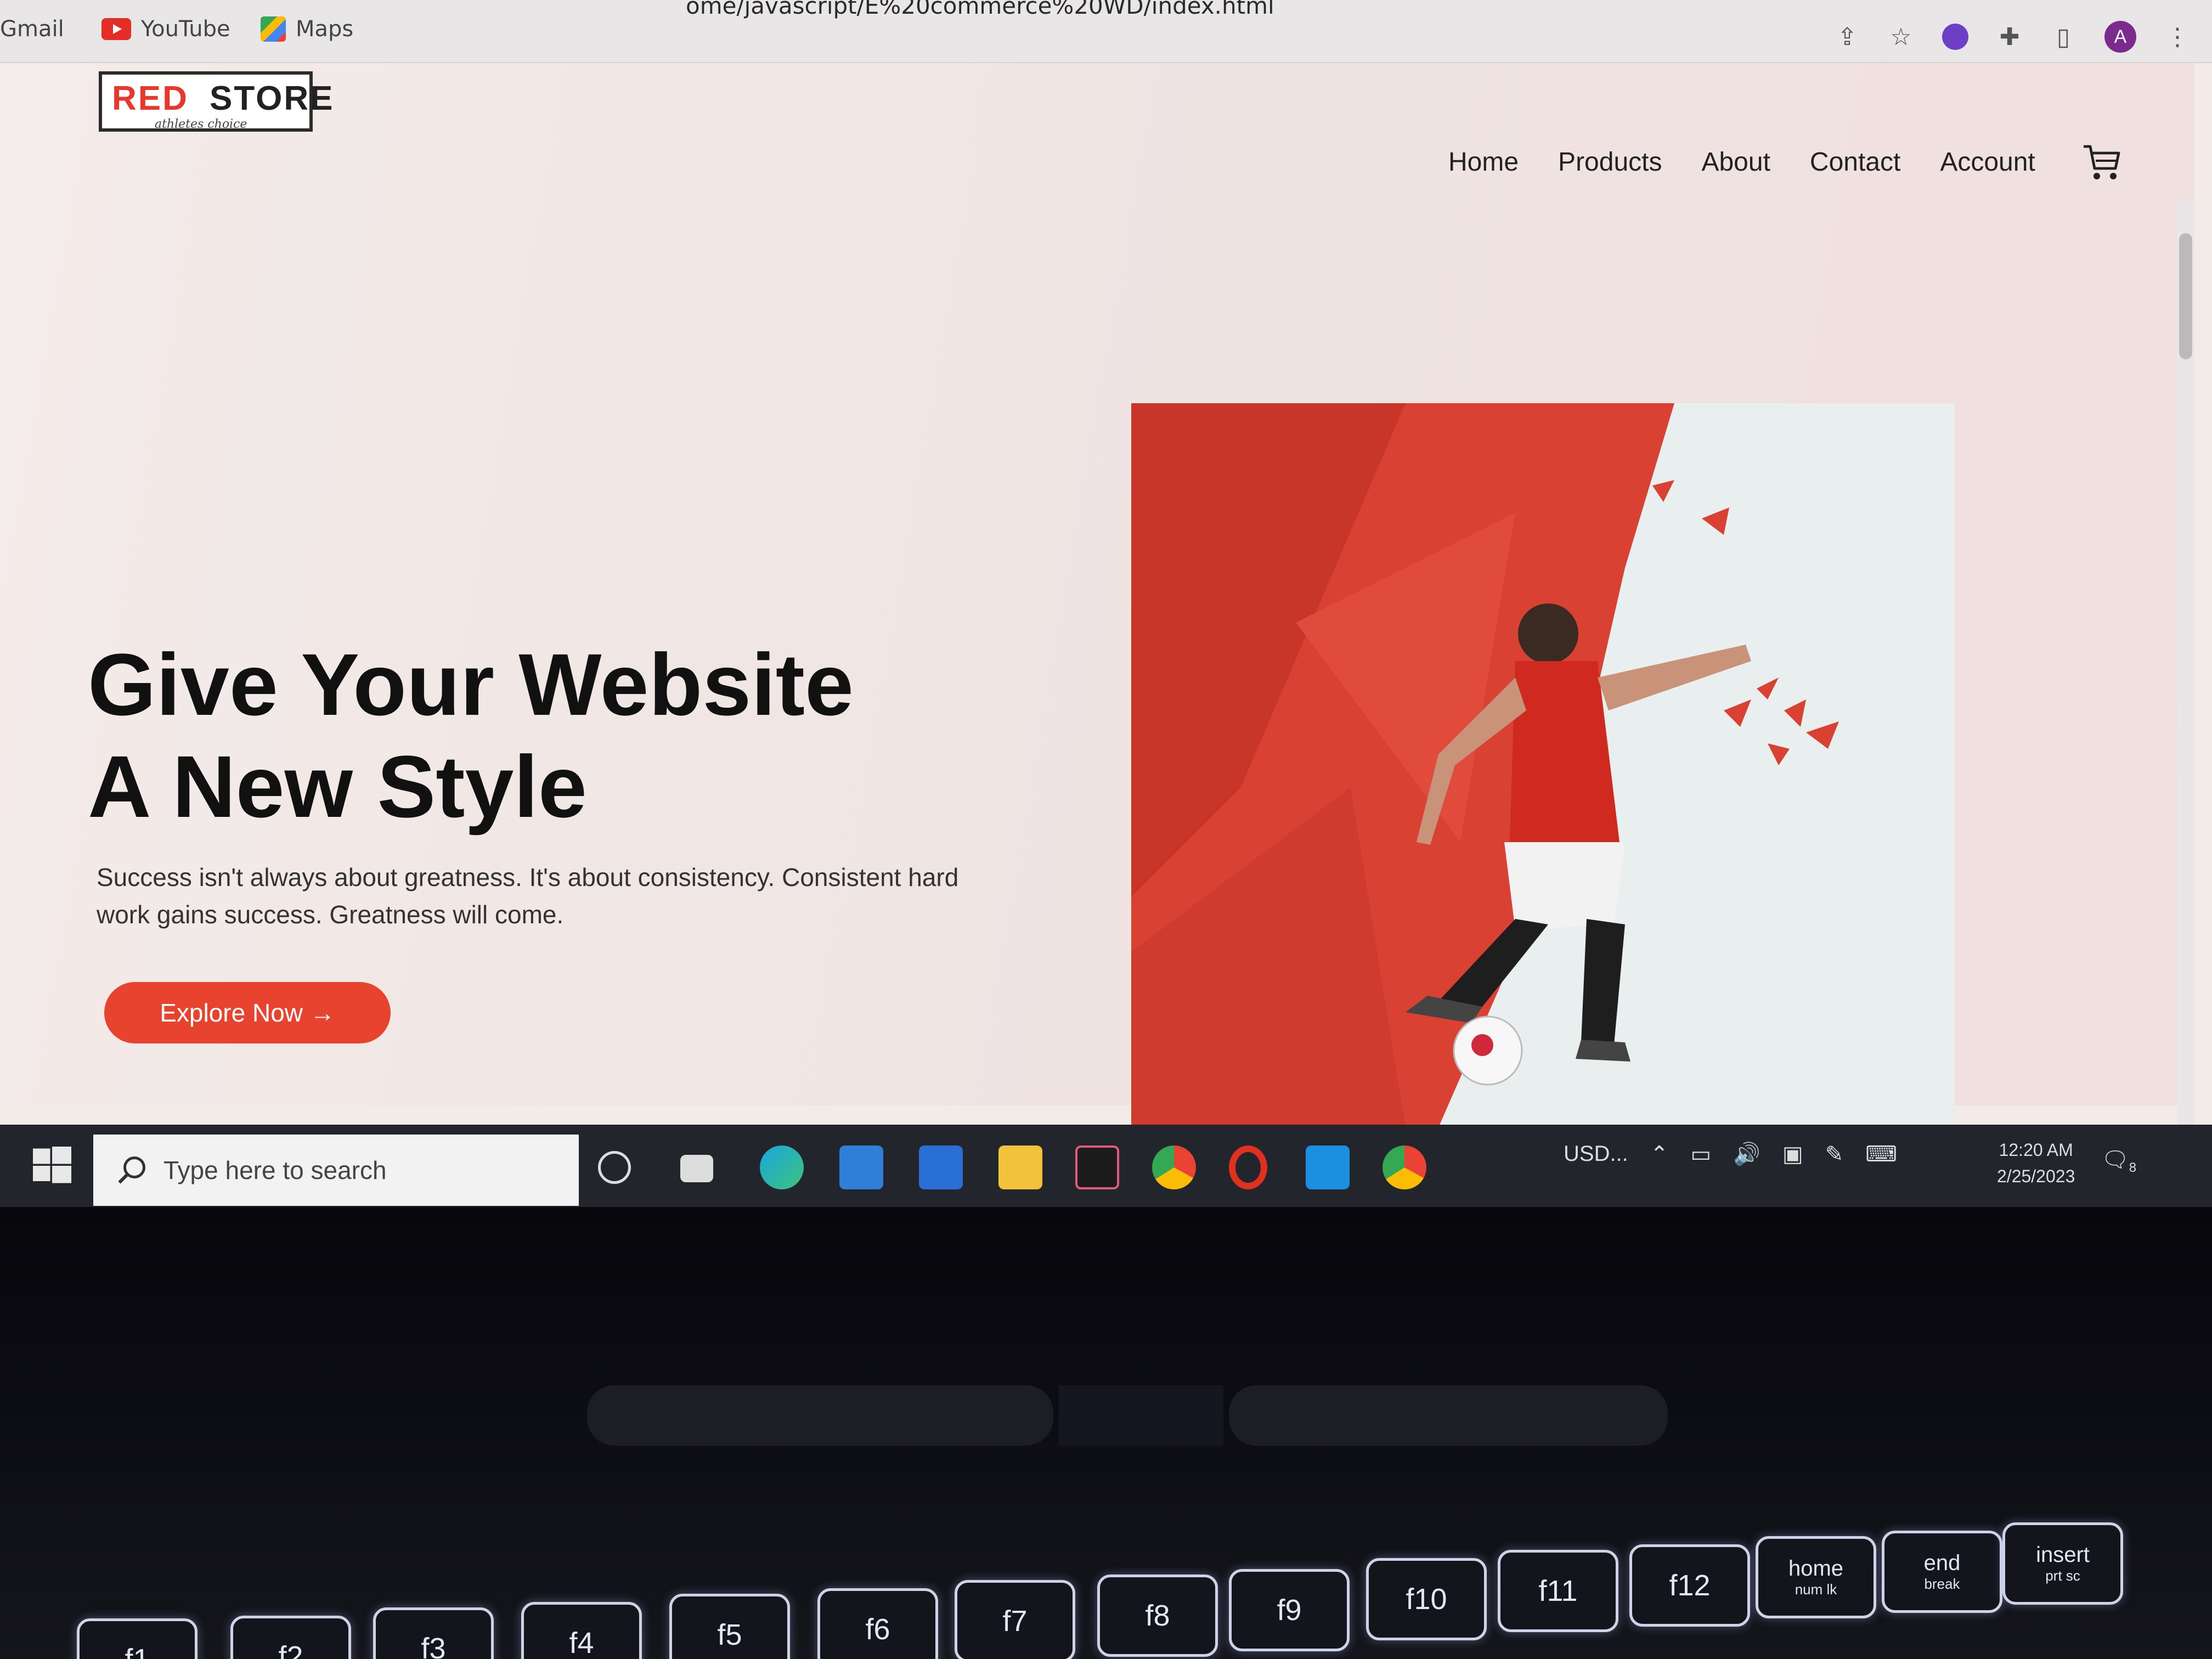  What do you see at coordinates (941, 1167) in the screenshot?
I see `calendar-app-icon` at bounding box center [941, 1167].